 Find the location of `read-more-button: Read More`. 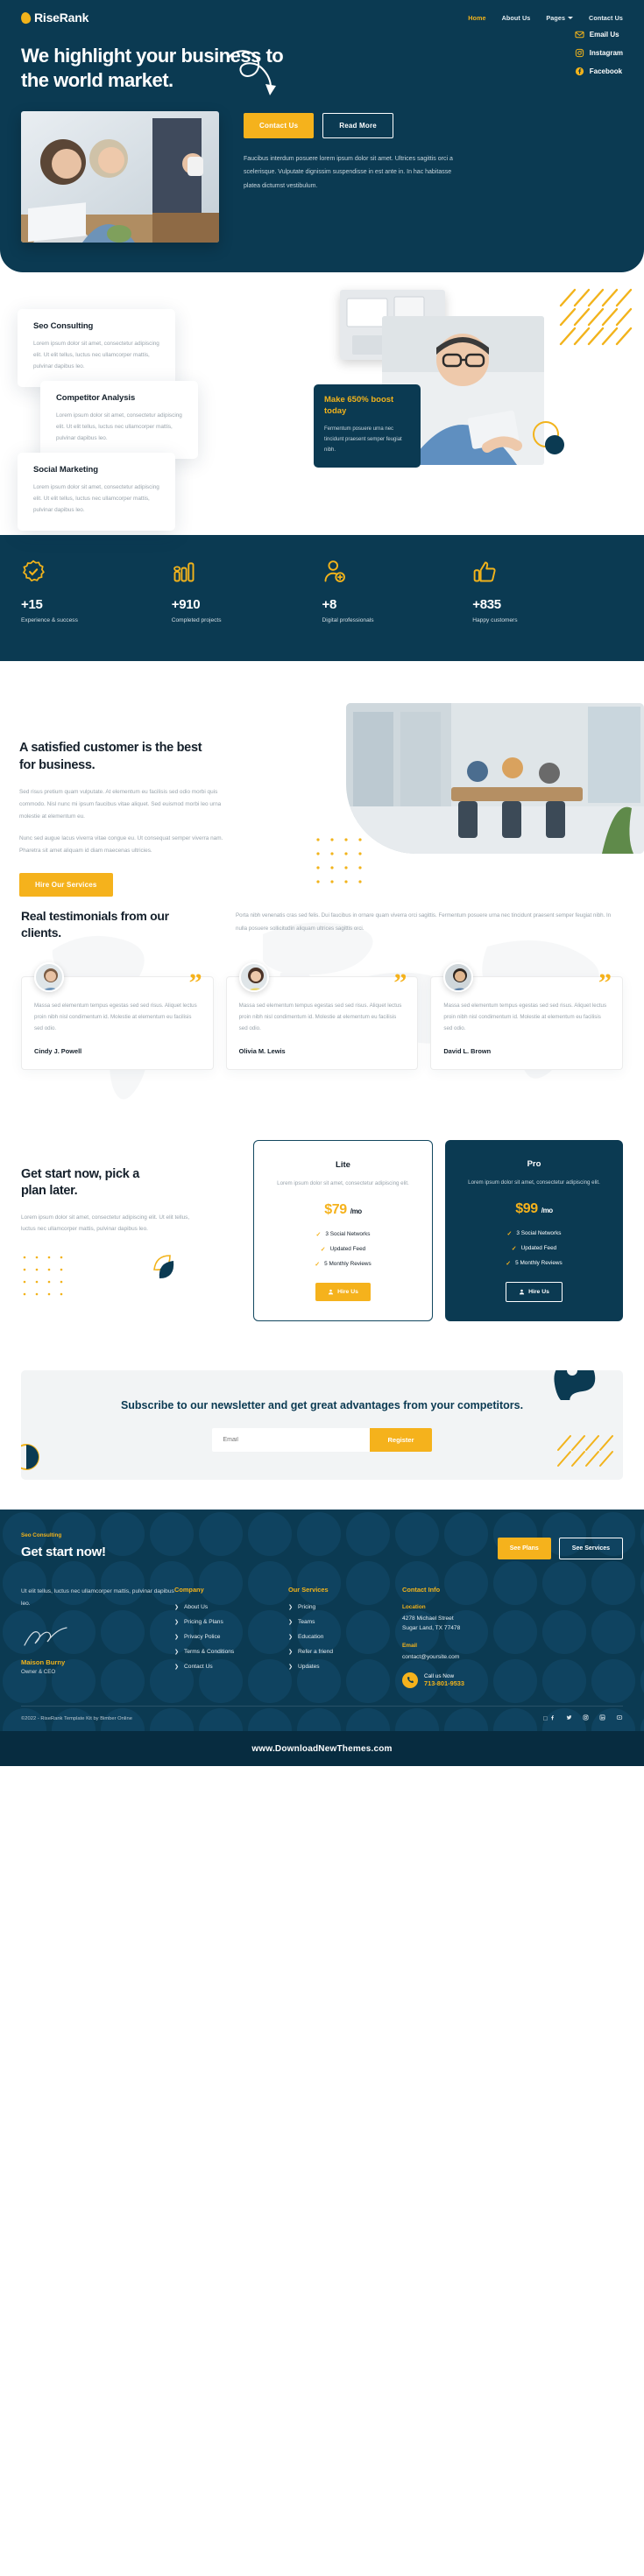

read-more-button: Read More is located at coordinates (357, 126).